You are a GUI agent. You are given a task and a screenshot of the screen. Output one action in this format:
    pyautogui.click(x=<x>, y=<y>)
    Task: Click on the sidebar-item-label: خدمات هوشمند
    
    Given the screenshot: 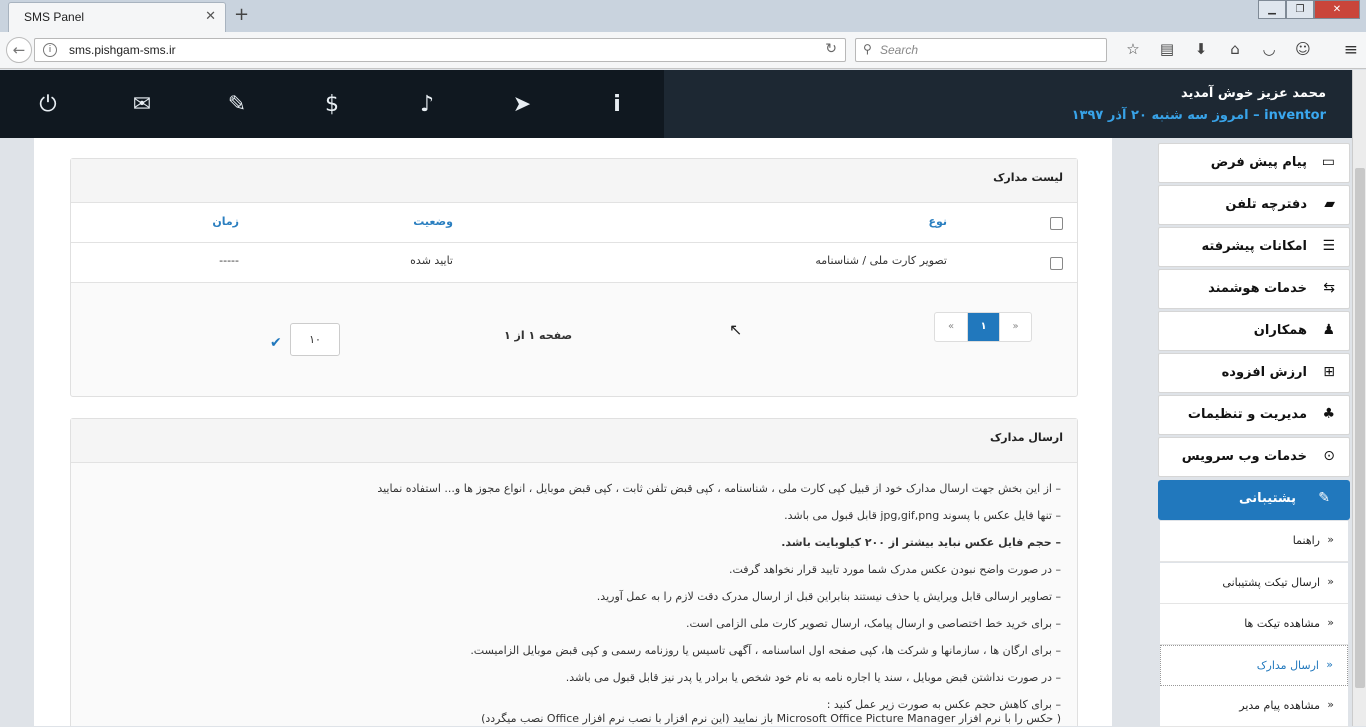 What is the action you would take?
    pyautogui.click(x=1257, y=288)
    